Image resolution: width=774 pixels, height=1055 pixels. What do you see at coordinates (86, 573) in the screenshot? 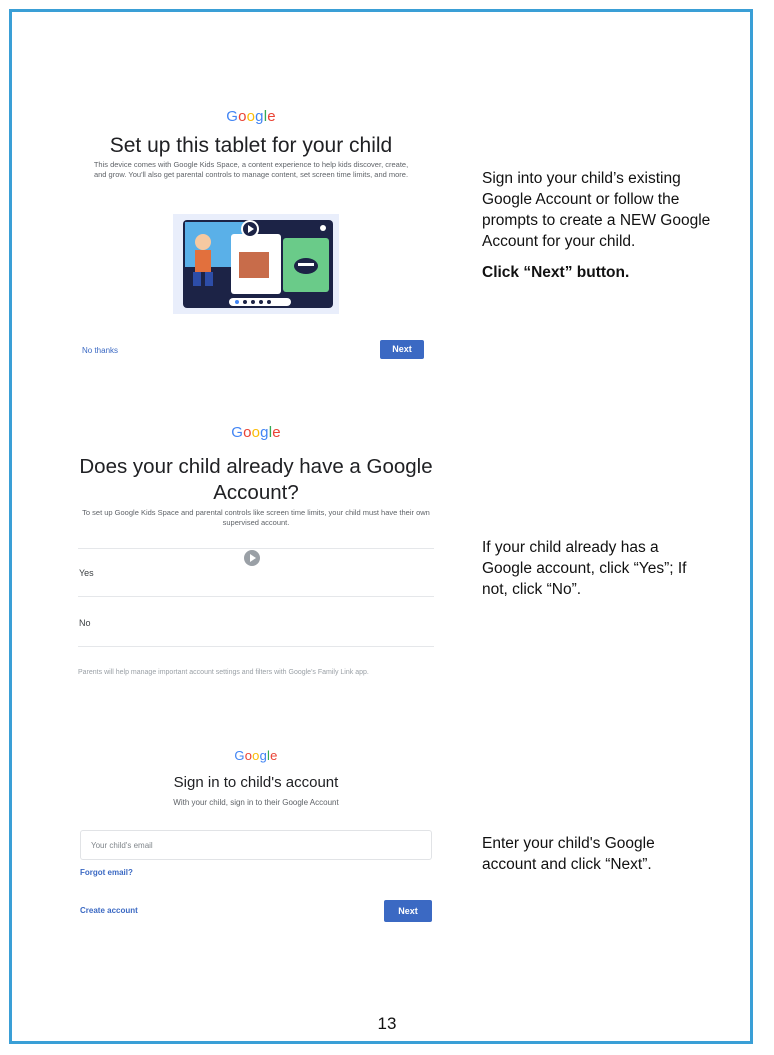
I see `option-yes: Yes` at bounding box center [86, 573].